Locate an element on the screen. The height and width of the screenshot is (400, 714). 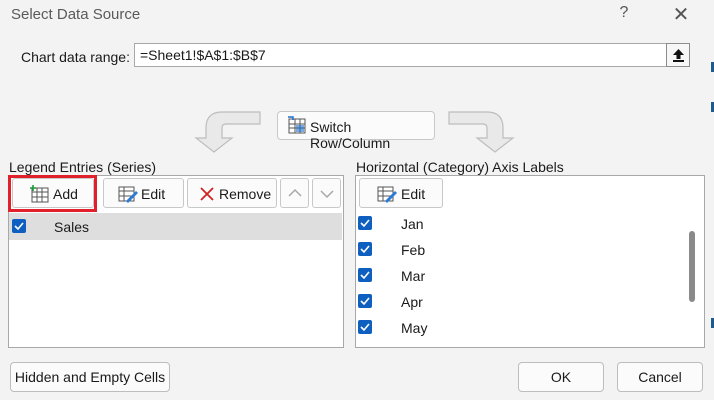
move-down-button is located at coordinates (326, 193).